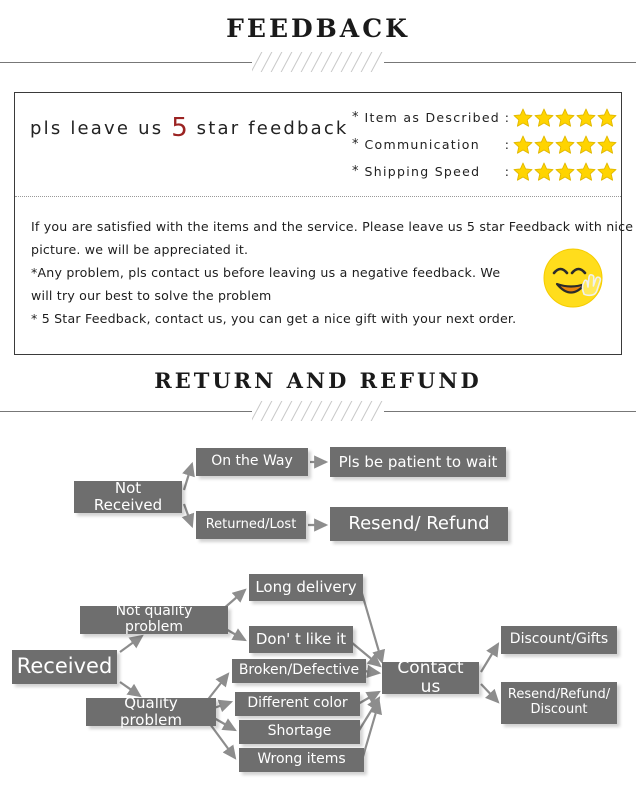 The width and height of the screenshot is (636, 800). Describe the element at coordinates (299, 732) in the screenshot. I see `flow-node-shortage: Shortage` at that location.